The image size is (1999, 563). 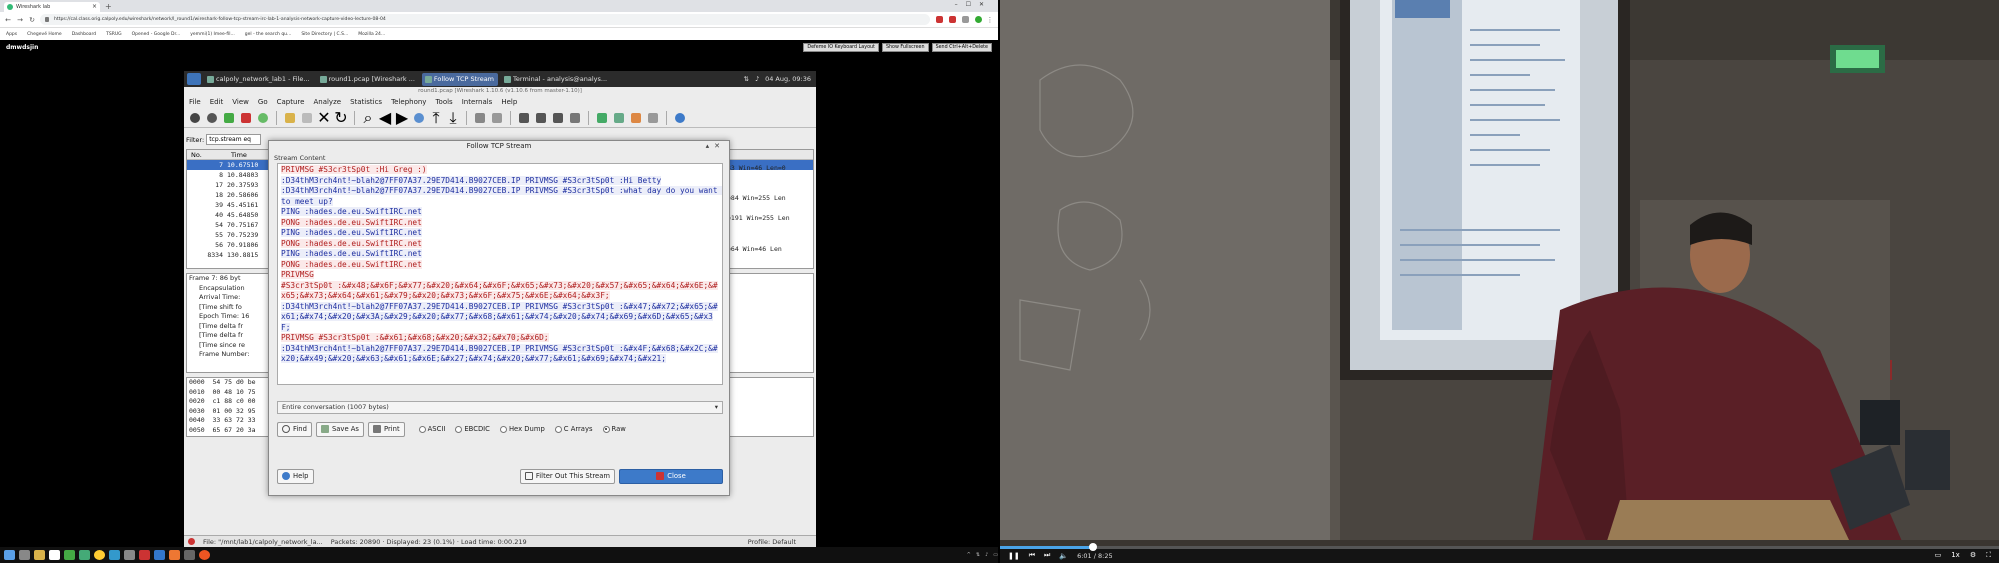 What do you see at coordinates (1014, 556) in the screenshot?
I see `pause-icon: ❚❚` at bounding box center [1014, 556].